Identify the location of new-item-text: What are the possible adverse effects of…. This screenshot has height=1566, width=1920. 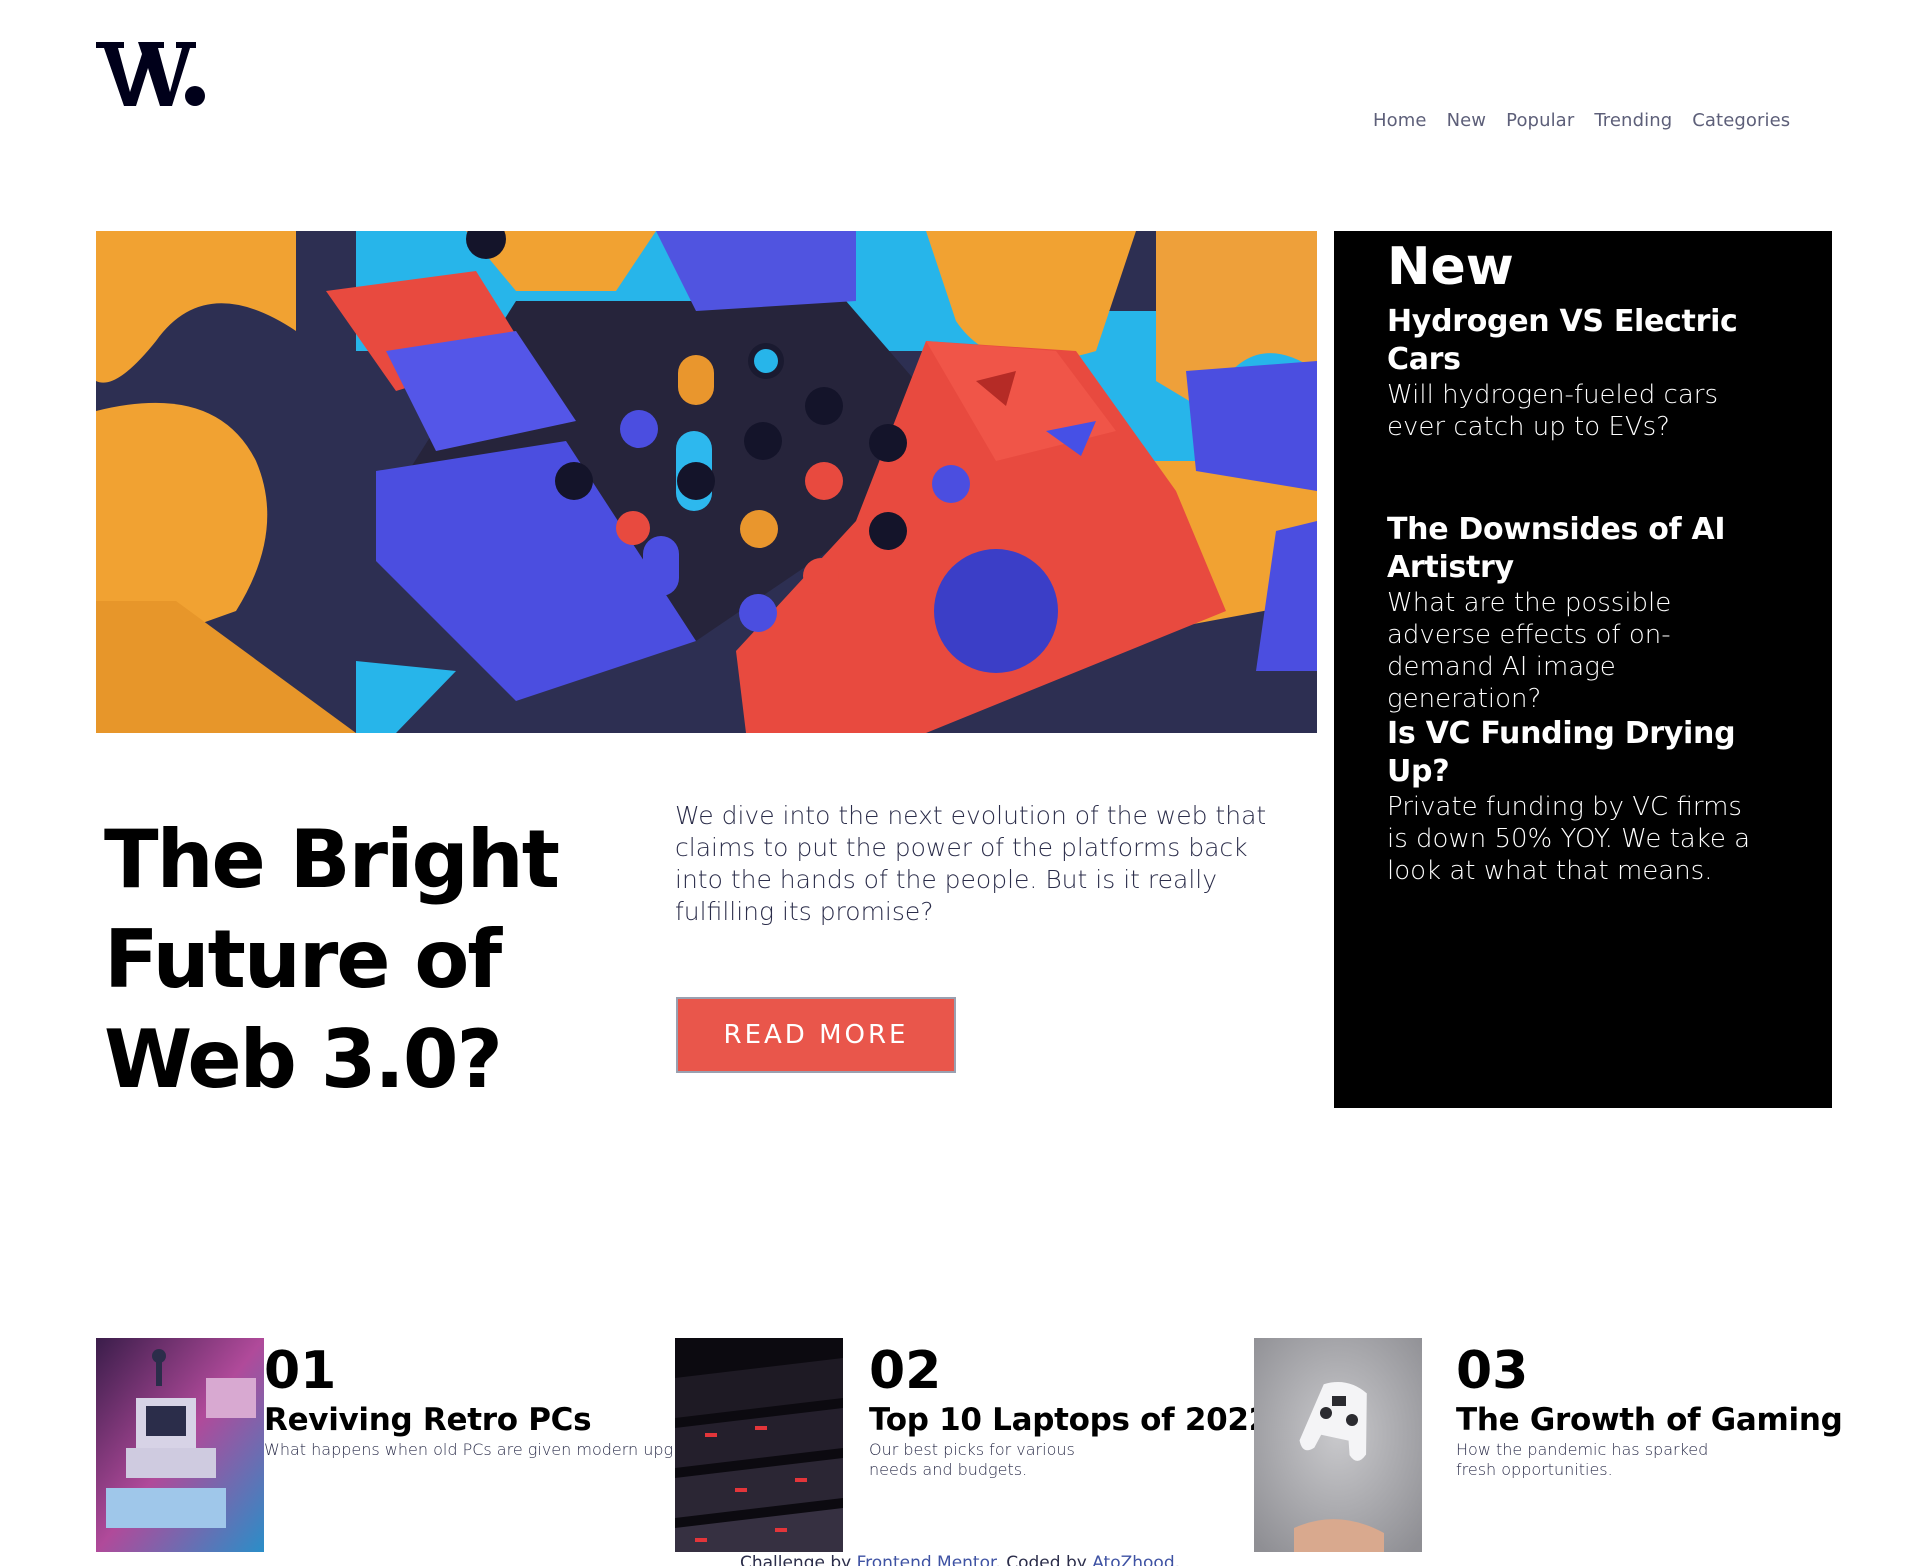
(1529, 651).